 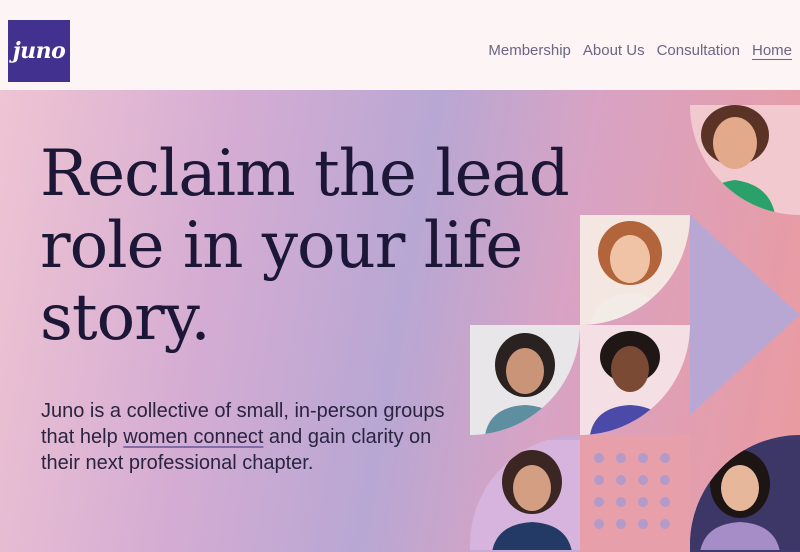 I want to click on main-nav: Membership About Us Consultation Home, so click(x=640, y=50).